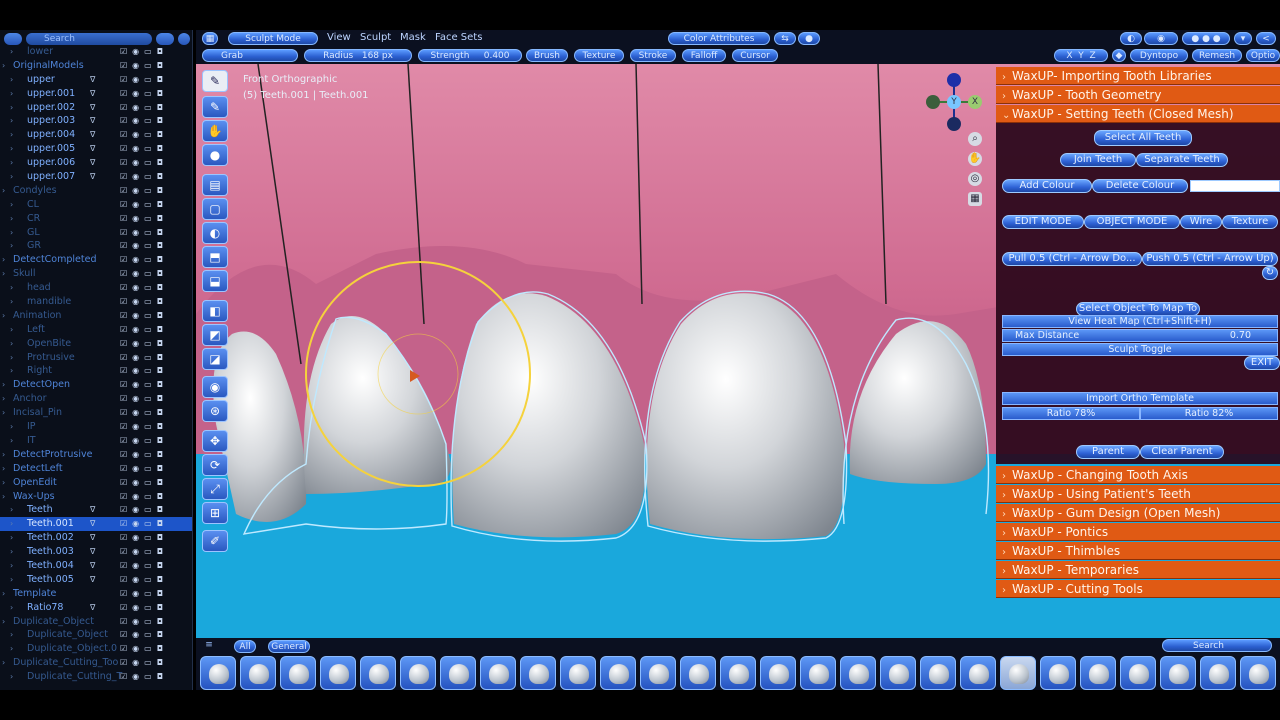 Image resolution: width=1280 pixels, height=720 pixels. Describe the element at coordinates (975, 139) in the screenshot. I see `zoom-icon: ⌕` at that location.